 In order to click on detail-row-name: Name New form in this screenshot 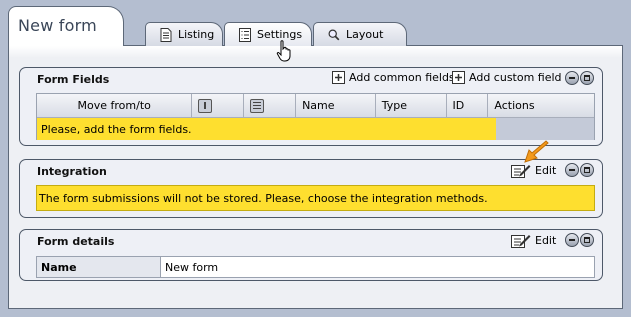, I will do `click(315, 267)`.